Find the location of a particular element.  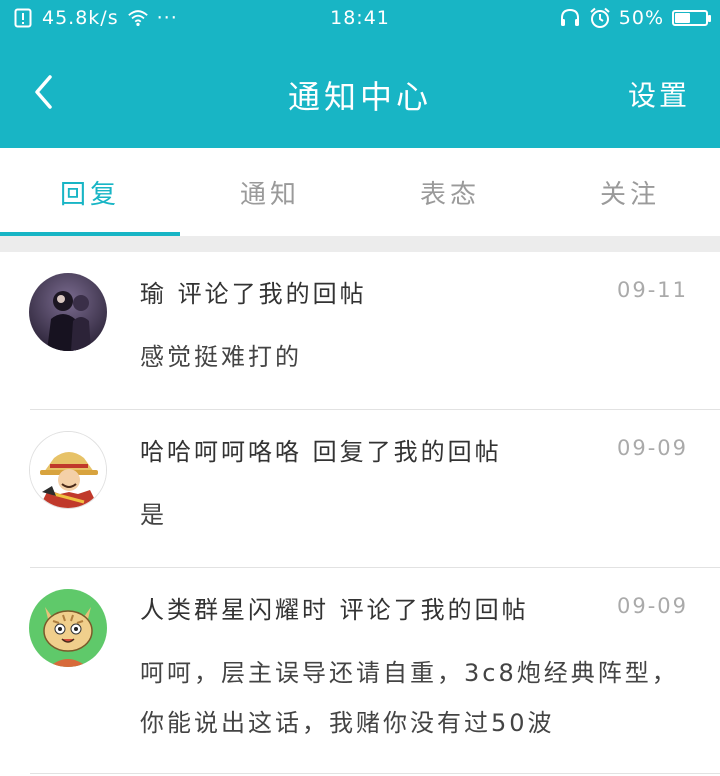

battery-icon is located at coordinates (691, 18).